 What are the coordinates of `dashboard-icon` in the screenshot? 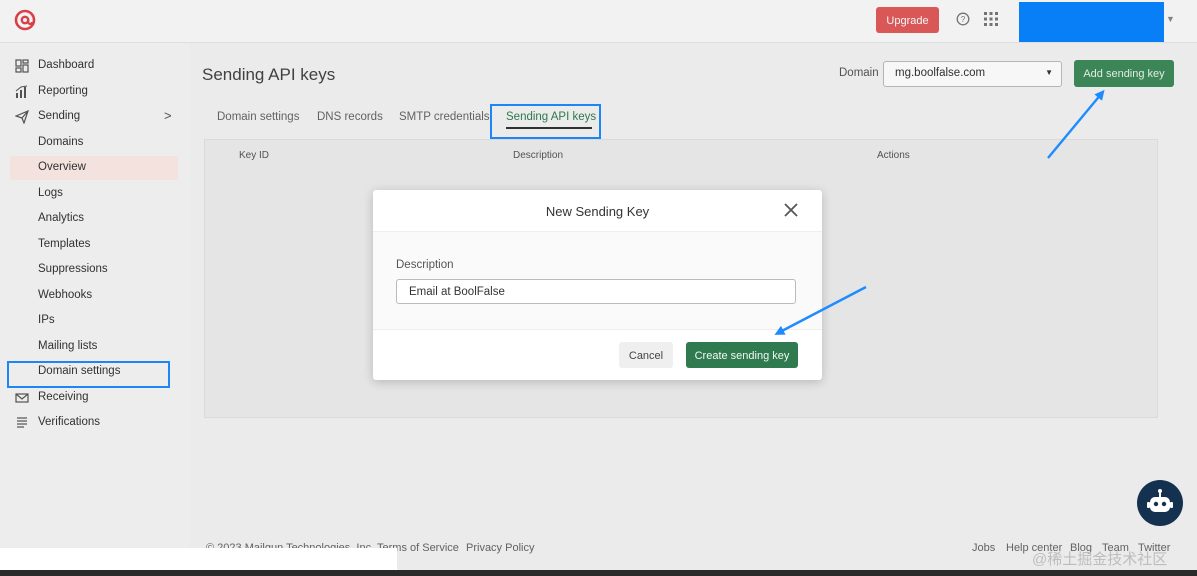 It's located at (22, 66).